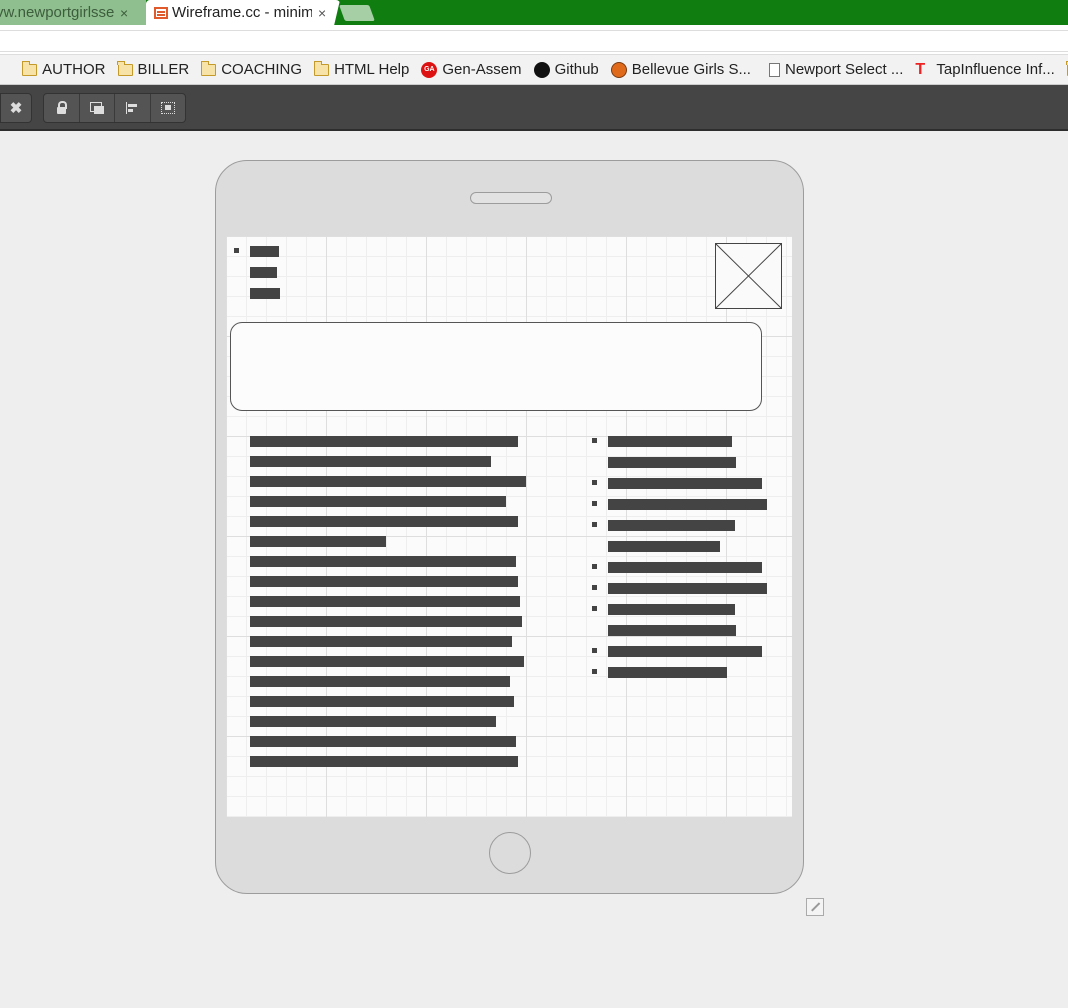  I want to click on bookmark-html-help: HTML Help, so click(361, 69).